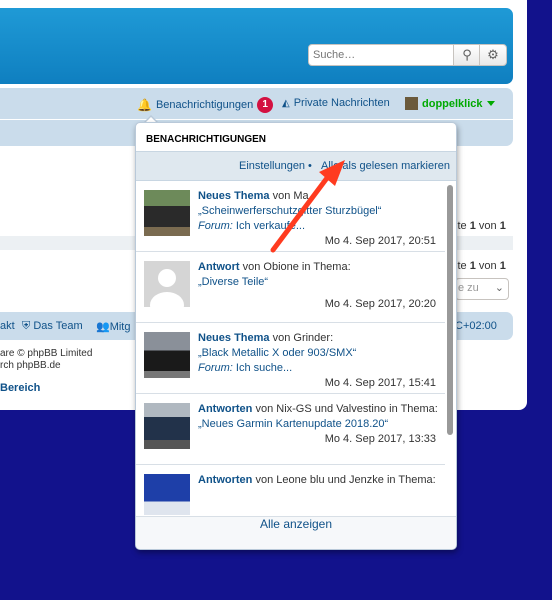 The height and width of the screenshot is (600, 552). I want to click on show-all-link: Alle anzeigen, so click(296, 532).